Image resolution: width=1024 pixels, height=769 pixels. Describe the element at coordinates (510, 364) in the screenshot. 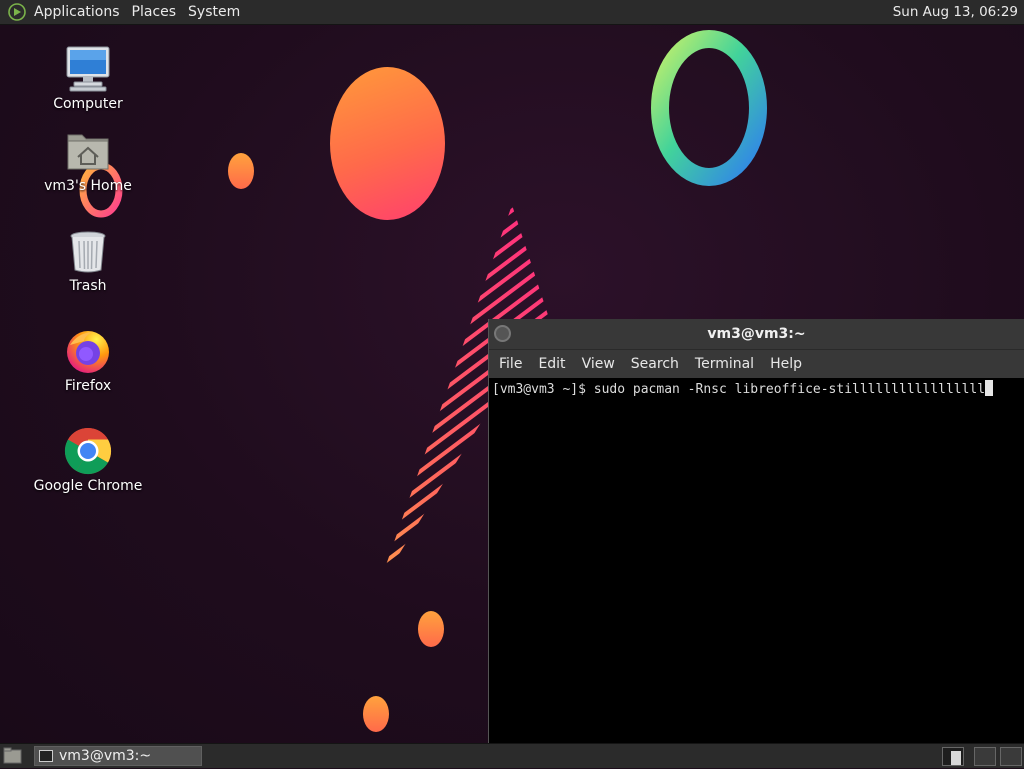

I see `terminal-menu-file: File` at that location.